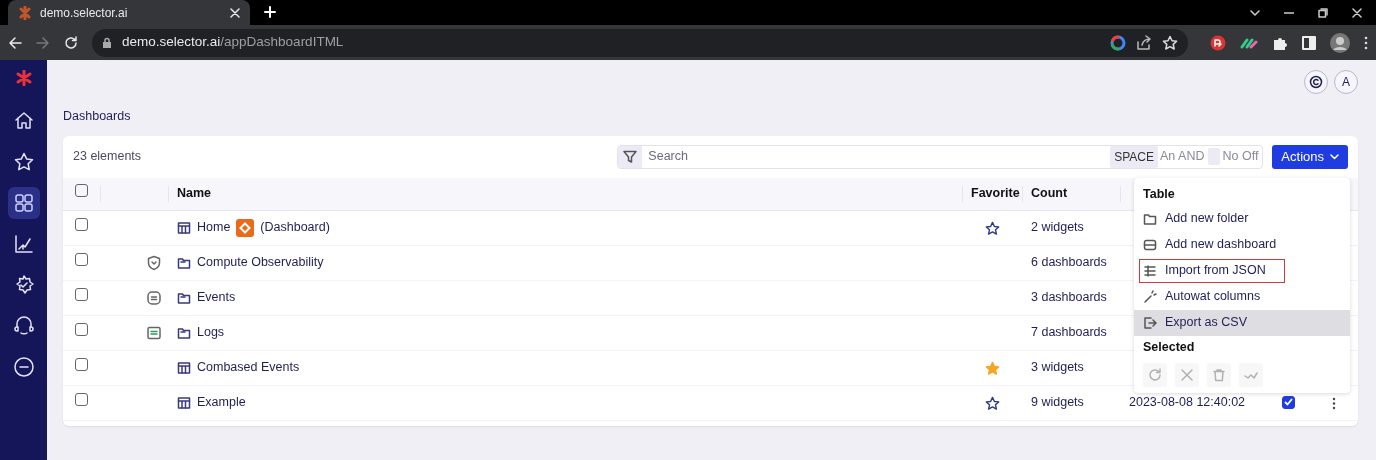 Image resolution: width=1376 pixels, height=460 pixels. What do you see at coordinates (295, 228) in the screenshot?
I see `item-type: (Dashboard)` at bounding box center [295, 228].